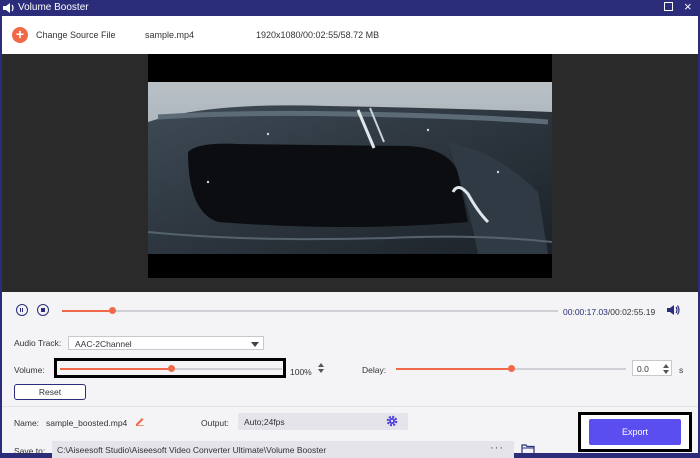 This screenshot has height=458, width=700. Describe the element at coordinates (215, 423) in the screenshot. I see `output-label: Output:` at that location.